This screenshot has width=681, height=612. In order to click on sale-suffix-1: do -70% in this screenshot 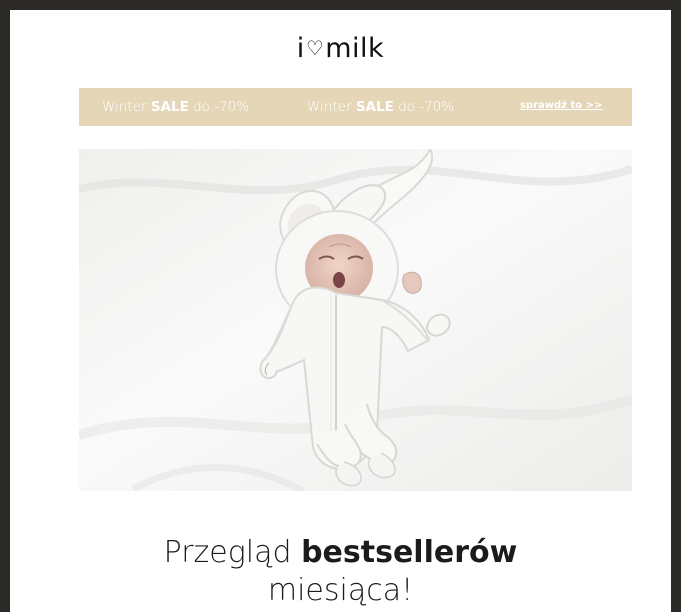, I will do `click(219, 107)`.